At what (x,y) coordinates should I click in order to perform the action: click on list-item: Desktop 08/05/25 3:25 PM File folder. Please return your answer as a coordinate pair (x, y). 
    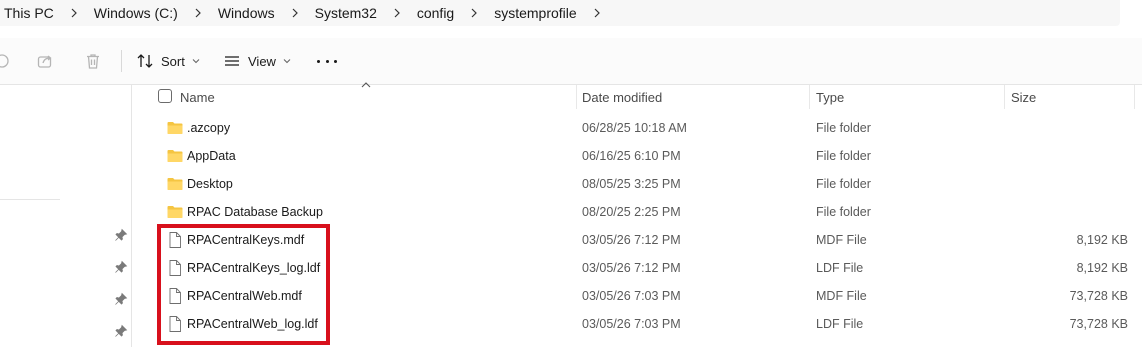
    Looking at the image, I should click on (646, 184).